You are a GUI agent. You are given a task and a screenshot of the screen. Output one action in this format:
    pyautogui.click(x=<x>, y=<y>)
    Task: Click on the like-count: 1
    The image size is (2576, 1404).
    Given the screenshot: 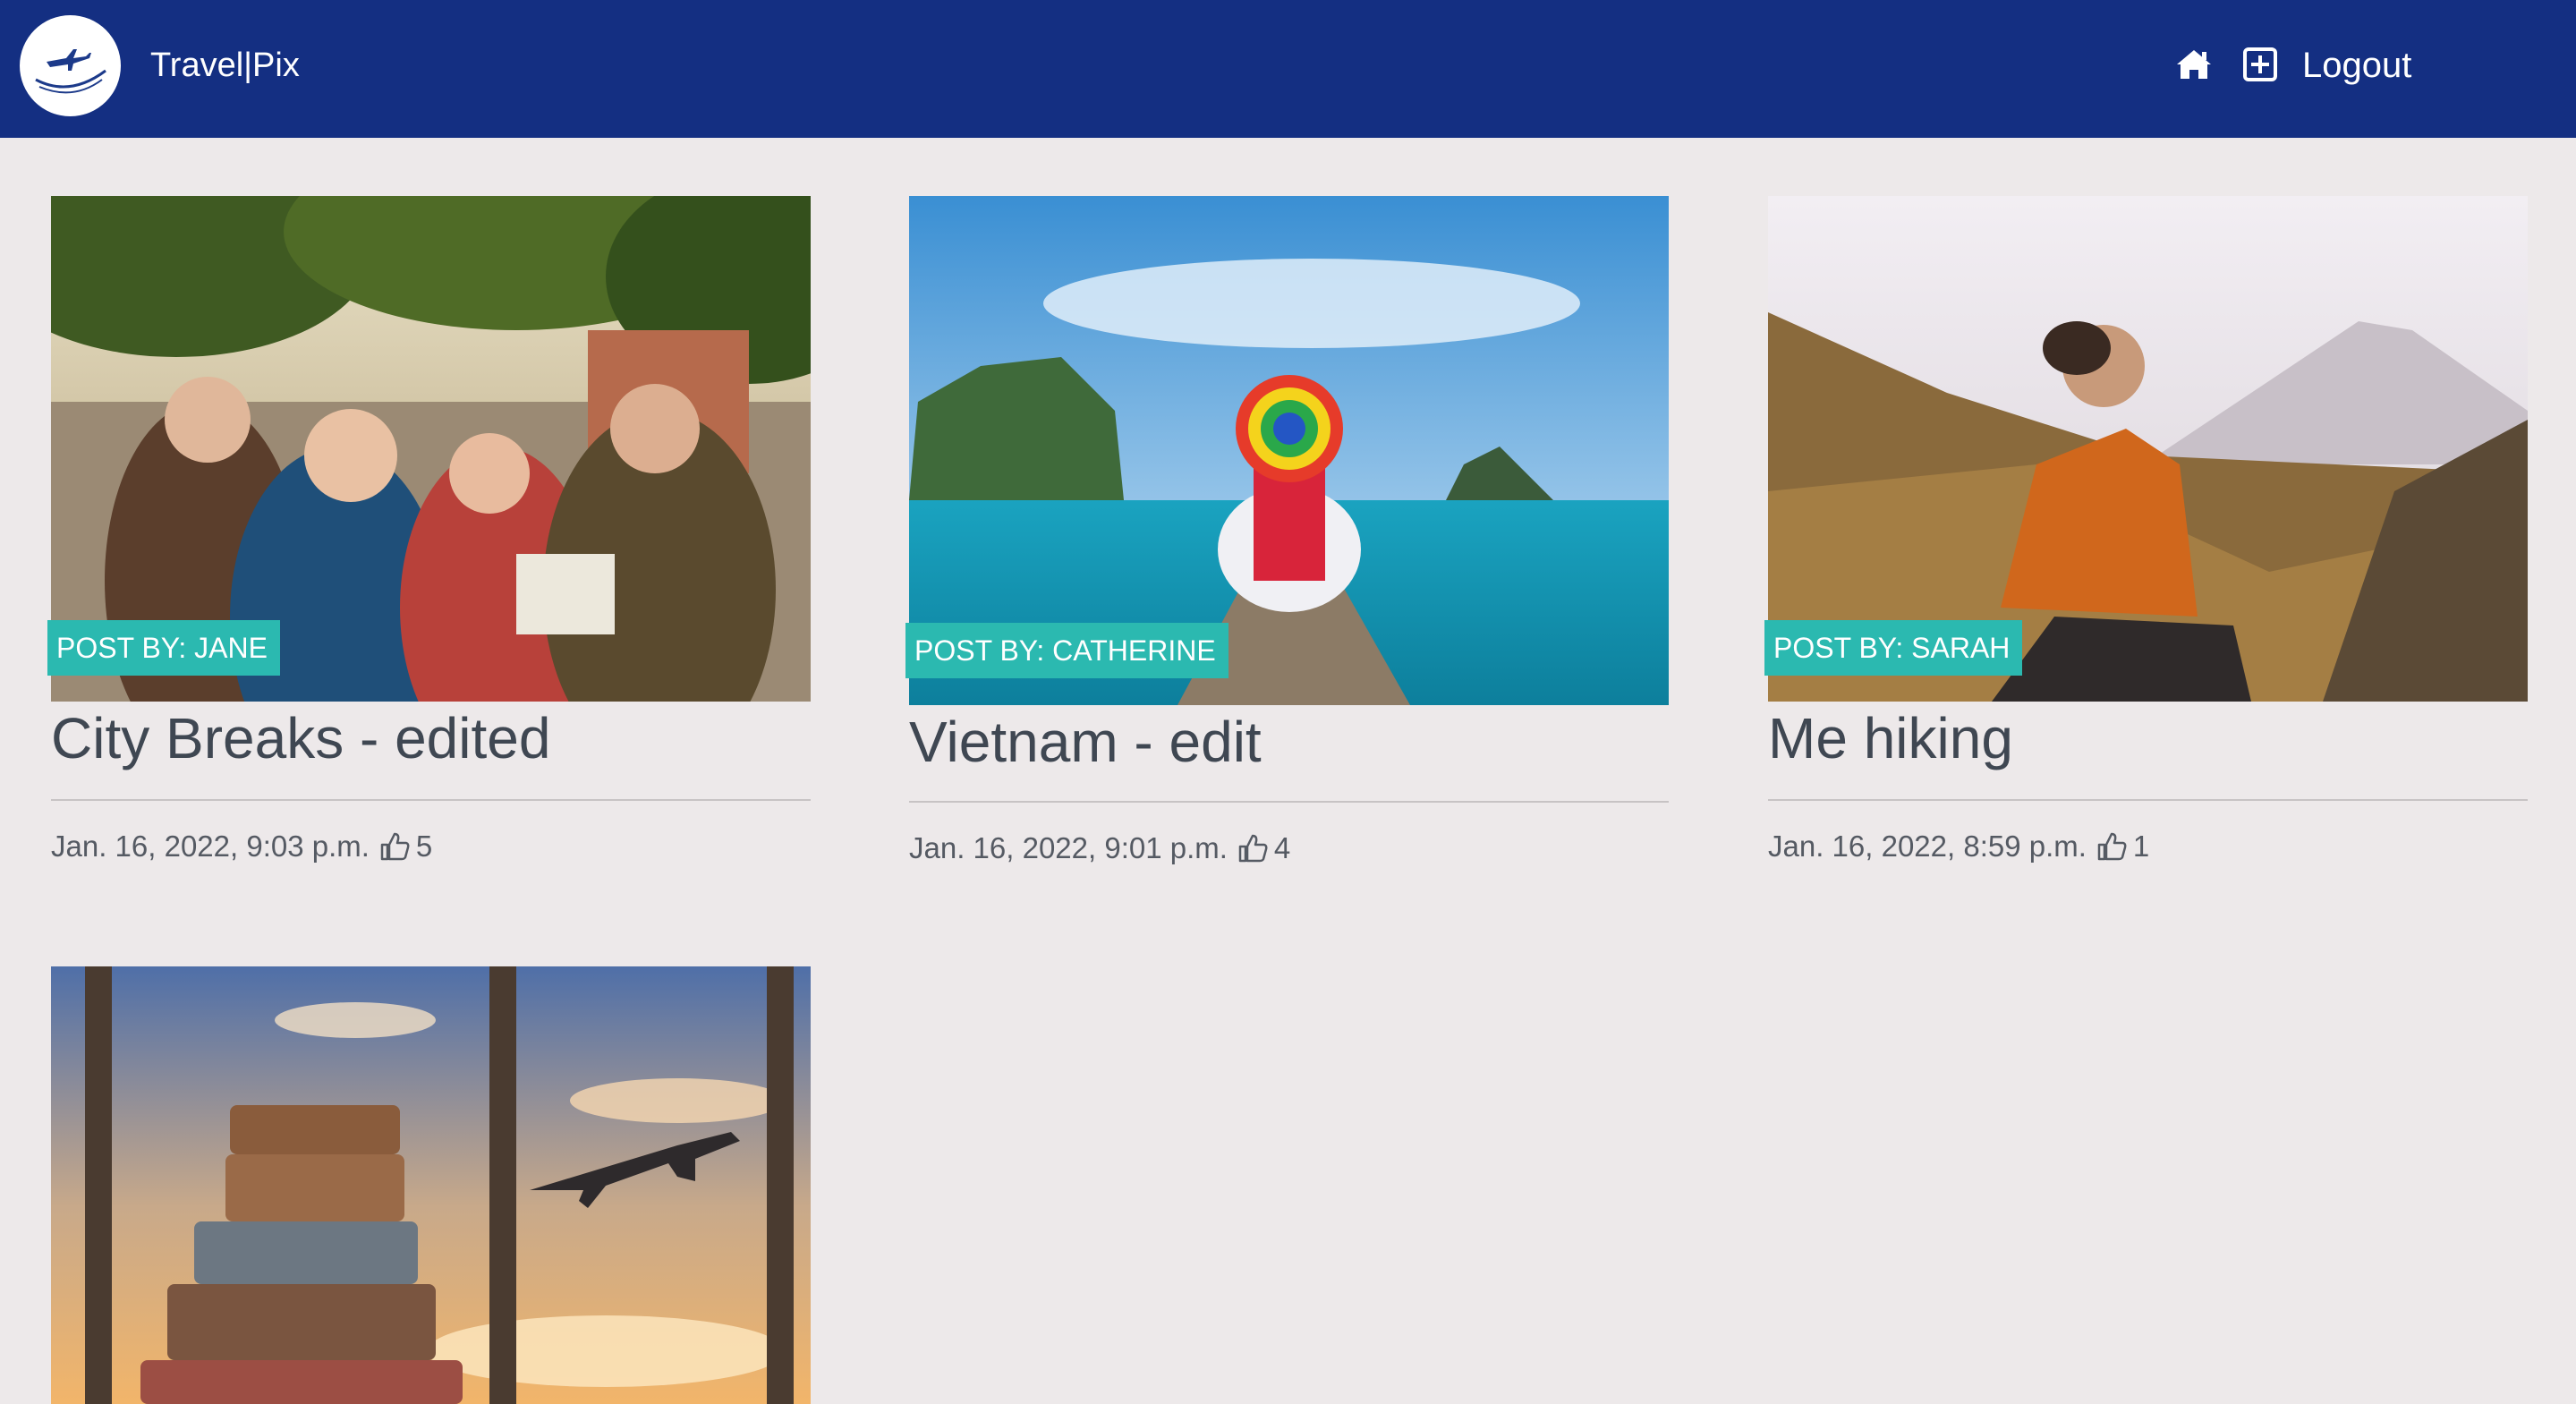 What is the action you would take?
    pyautogui.click(x=2141, y=847)
    